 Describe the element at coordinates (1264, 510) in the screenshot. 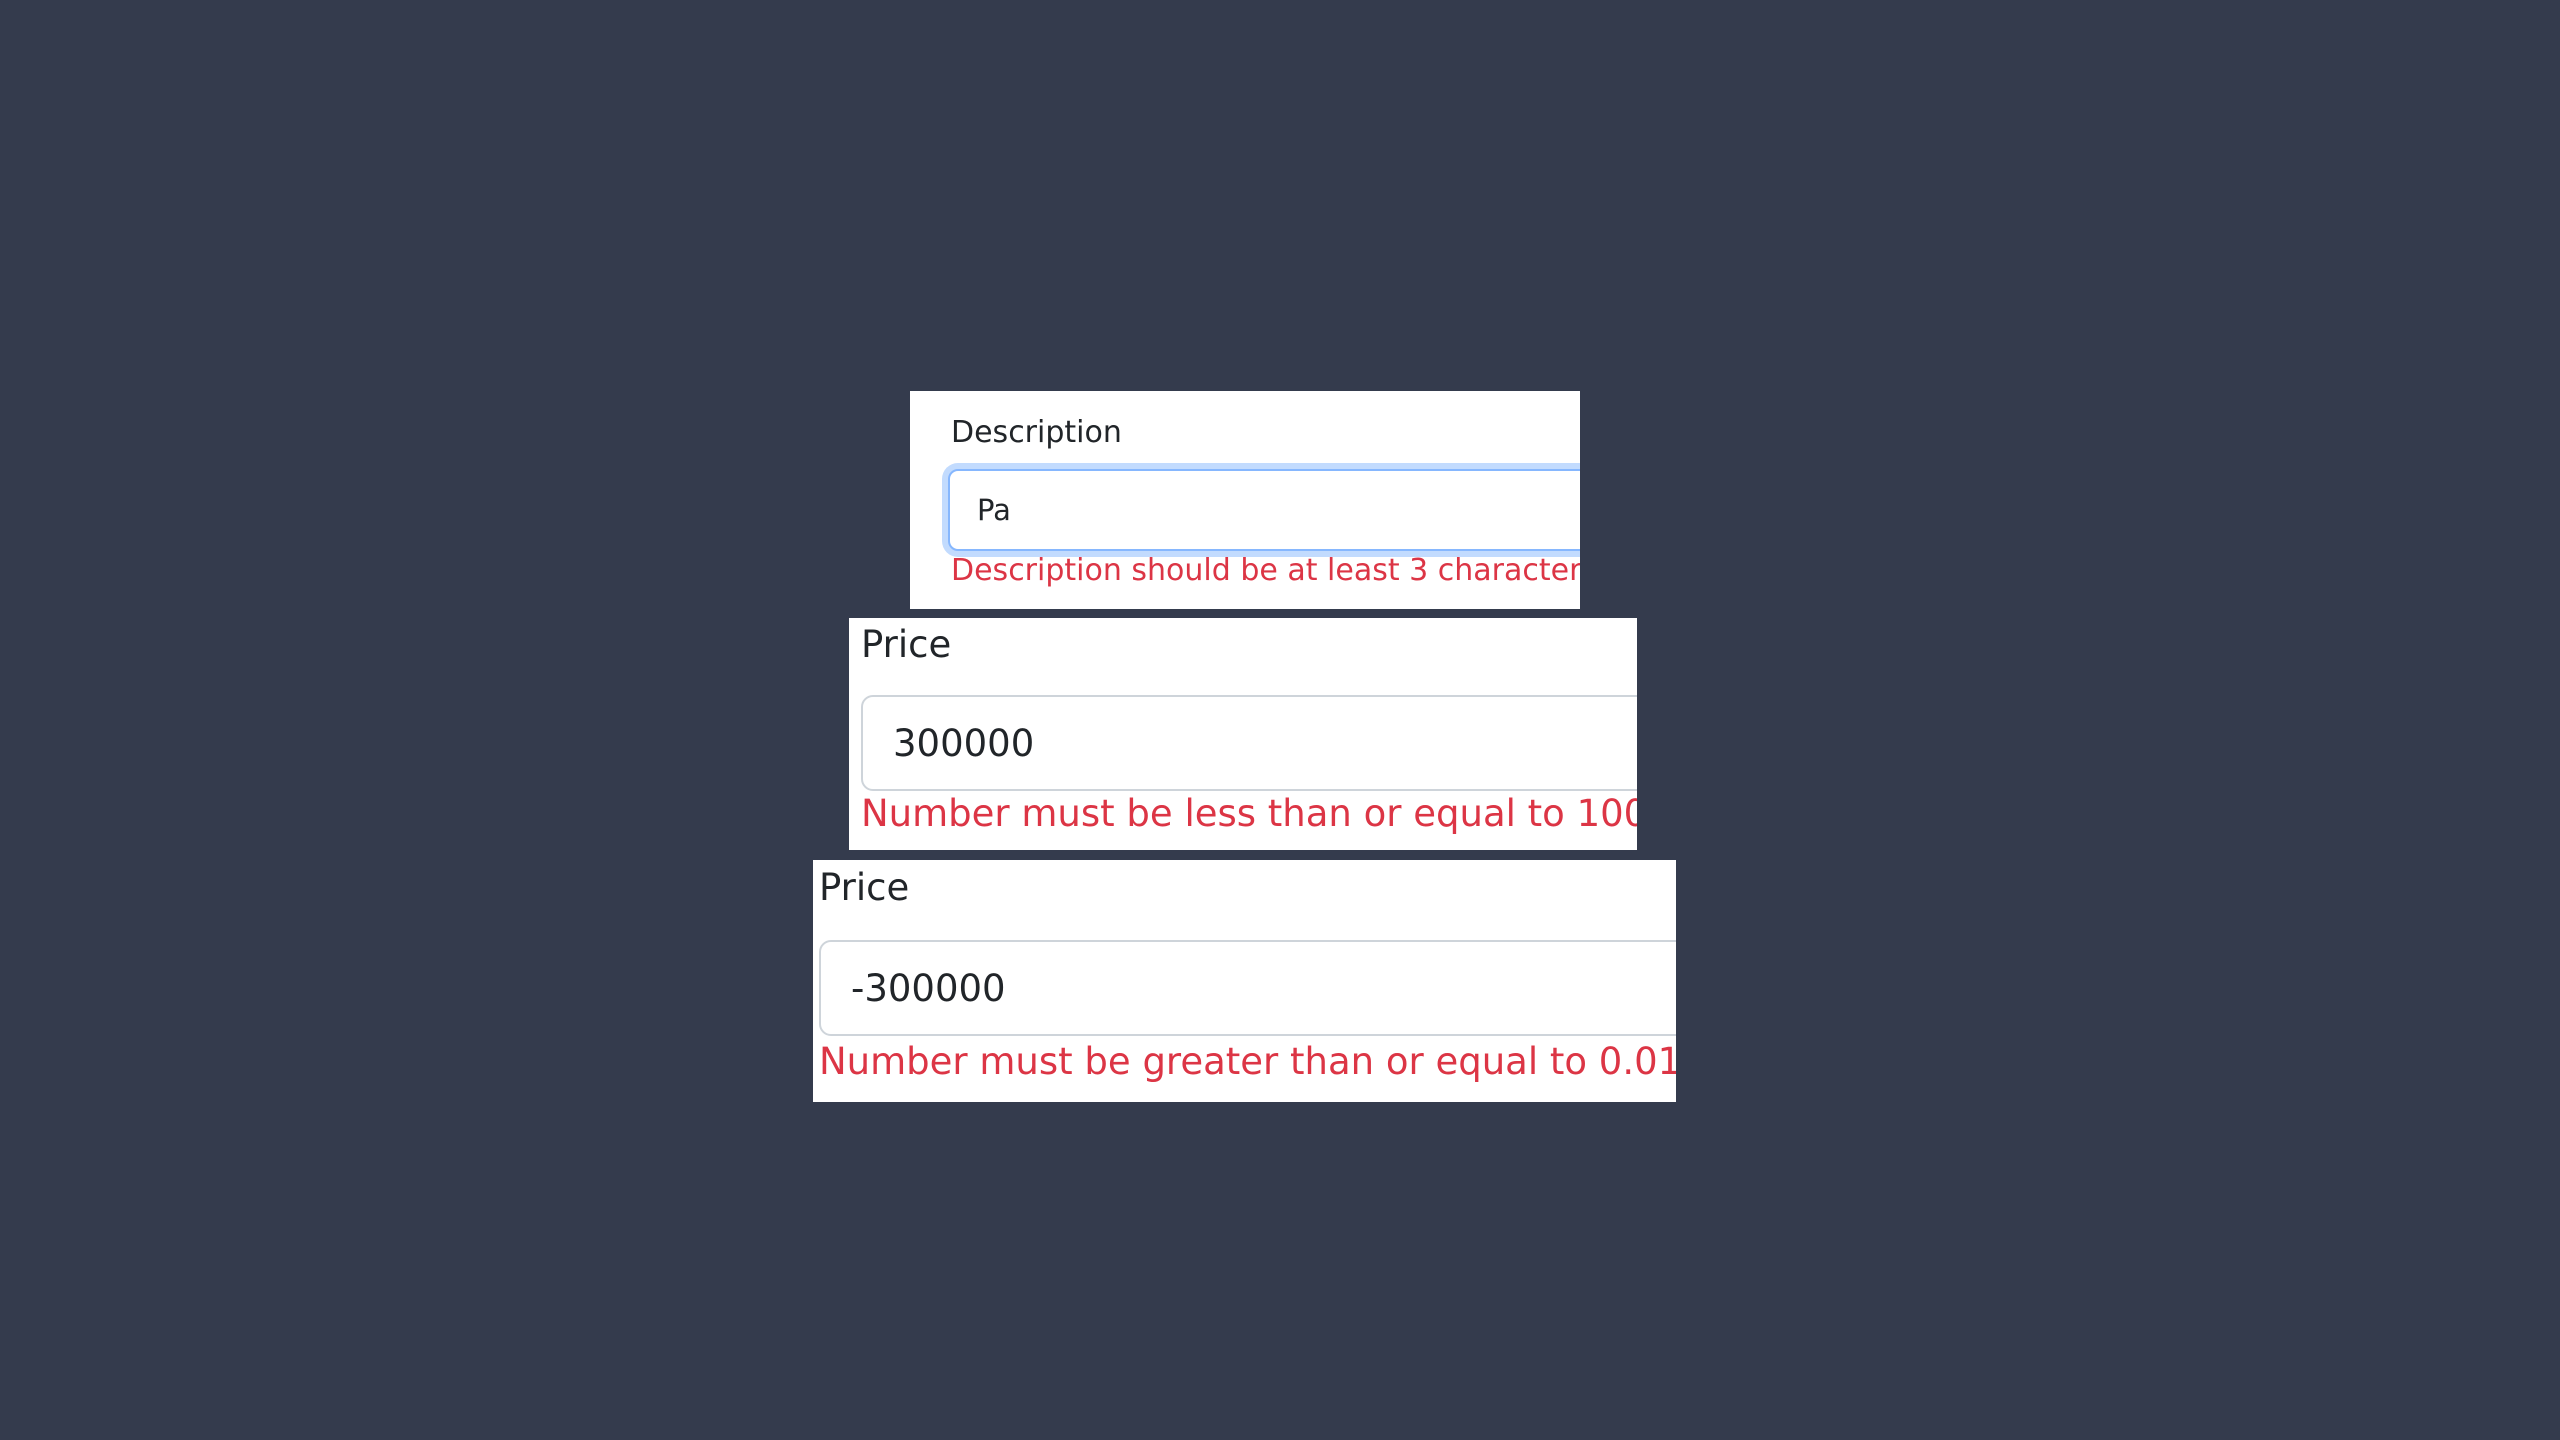

I see `description-input` at that location.